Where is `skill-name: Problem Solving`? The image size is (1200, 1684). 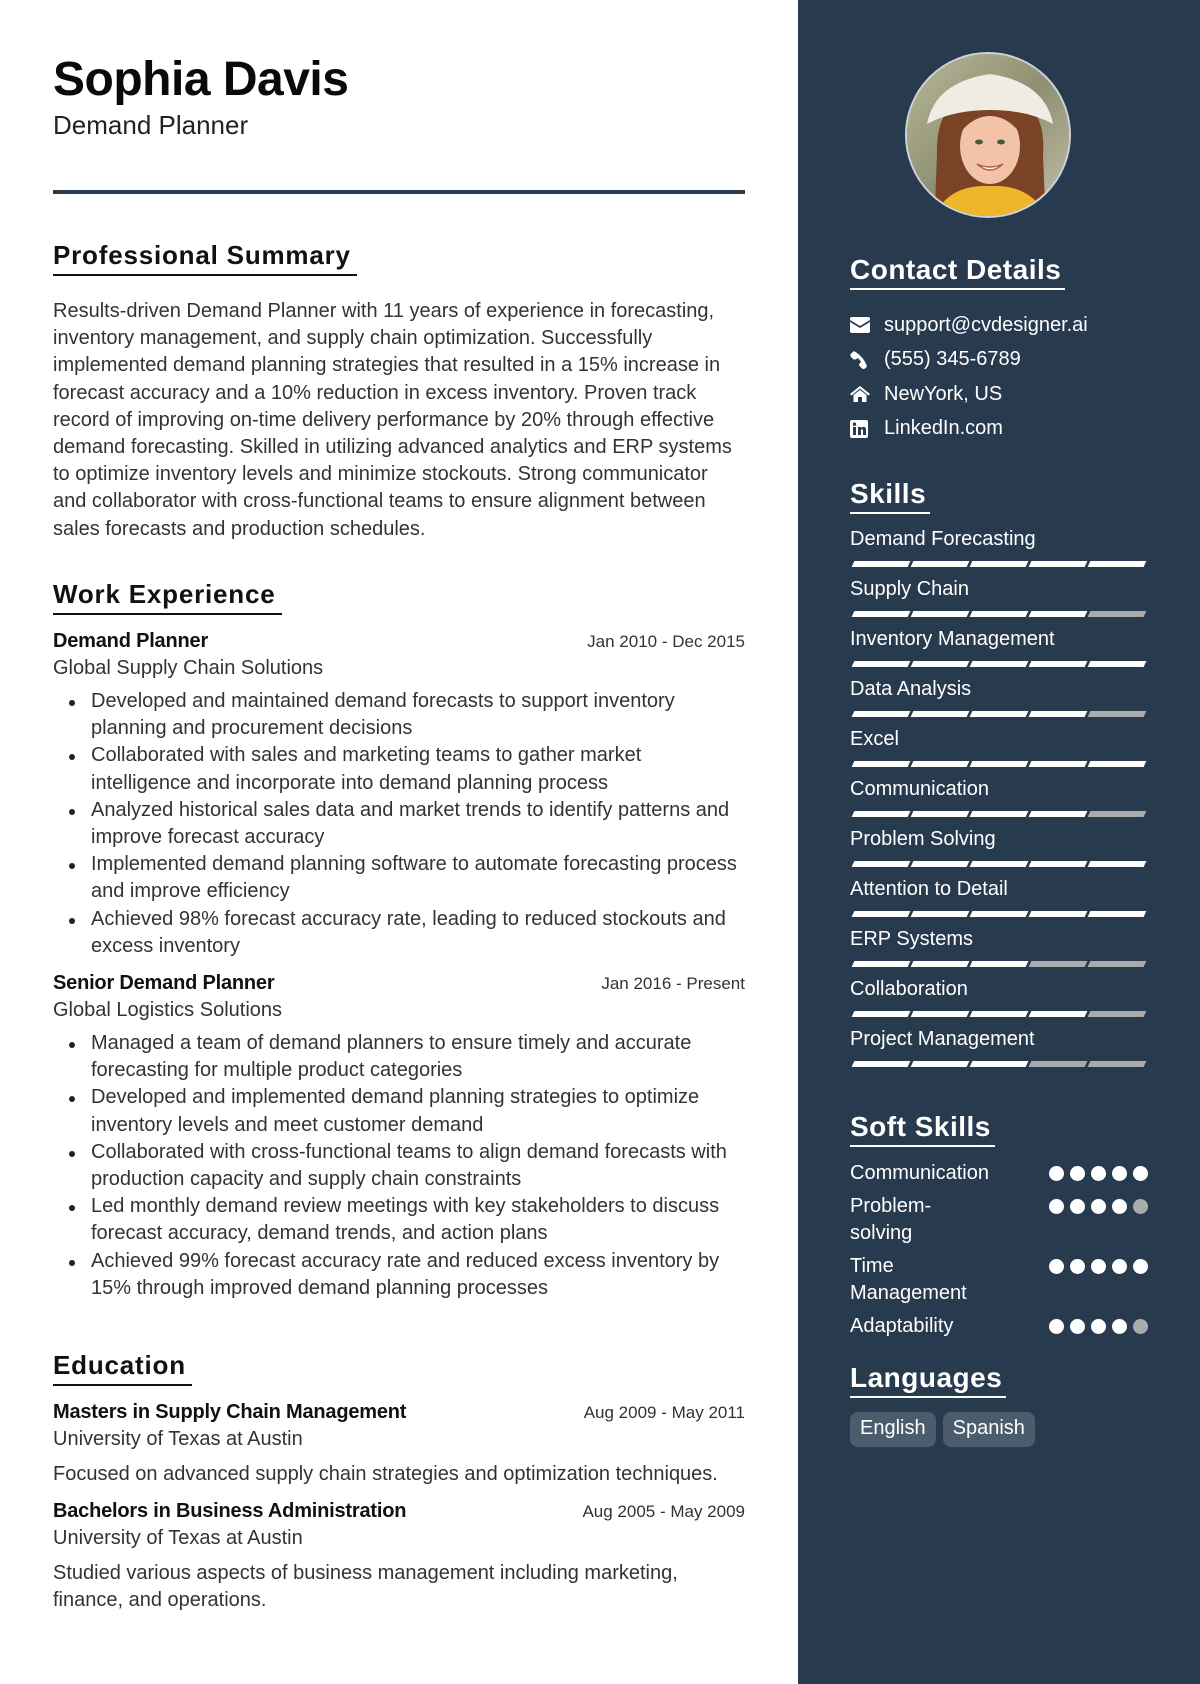 skill-name: Problem Solving is located at coordinates (923, 839).